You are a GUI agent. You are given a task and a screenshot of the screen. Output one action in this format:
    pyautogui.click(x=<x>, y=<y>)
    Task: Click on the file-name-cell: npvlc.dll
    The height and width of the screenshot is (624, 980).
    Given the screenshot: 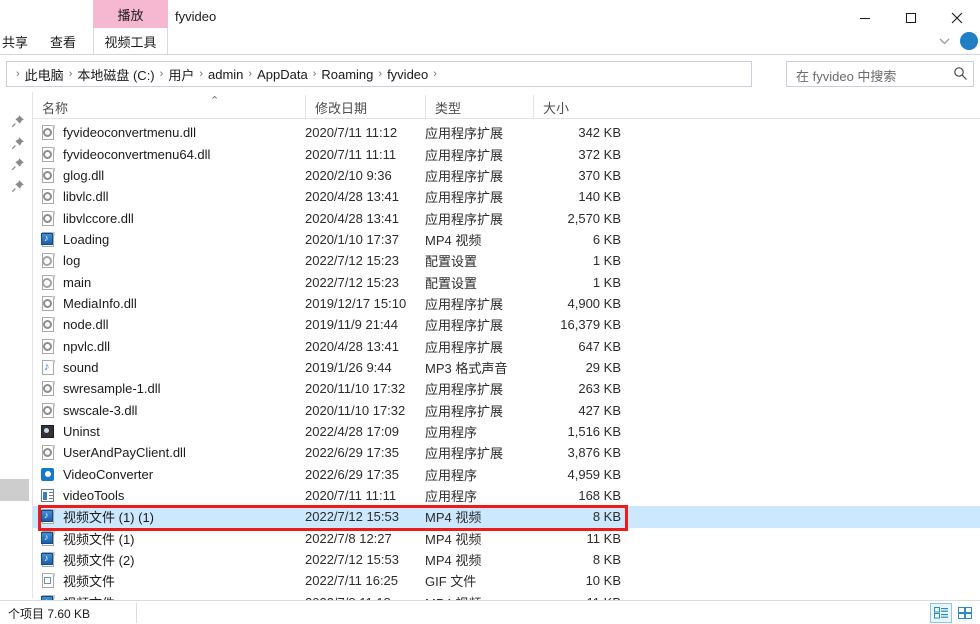 What is the action you would take?
    pyautogui.click(x=75, y=346)
    